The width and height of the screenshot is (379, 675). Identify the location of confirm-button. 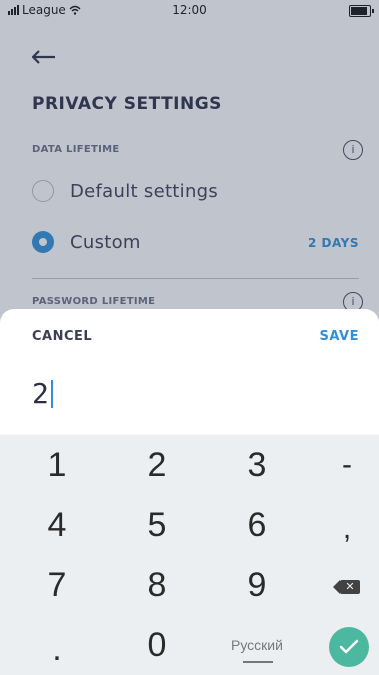
(349, 647).